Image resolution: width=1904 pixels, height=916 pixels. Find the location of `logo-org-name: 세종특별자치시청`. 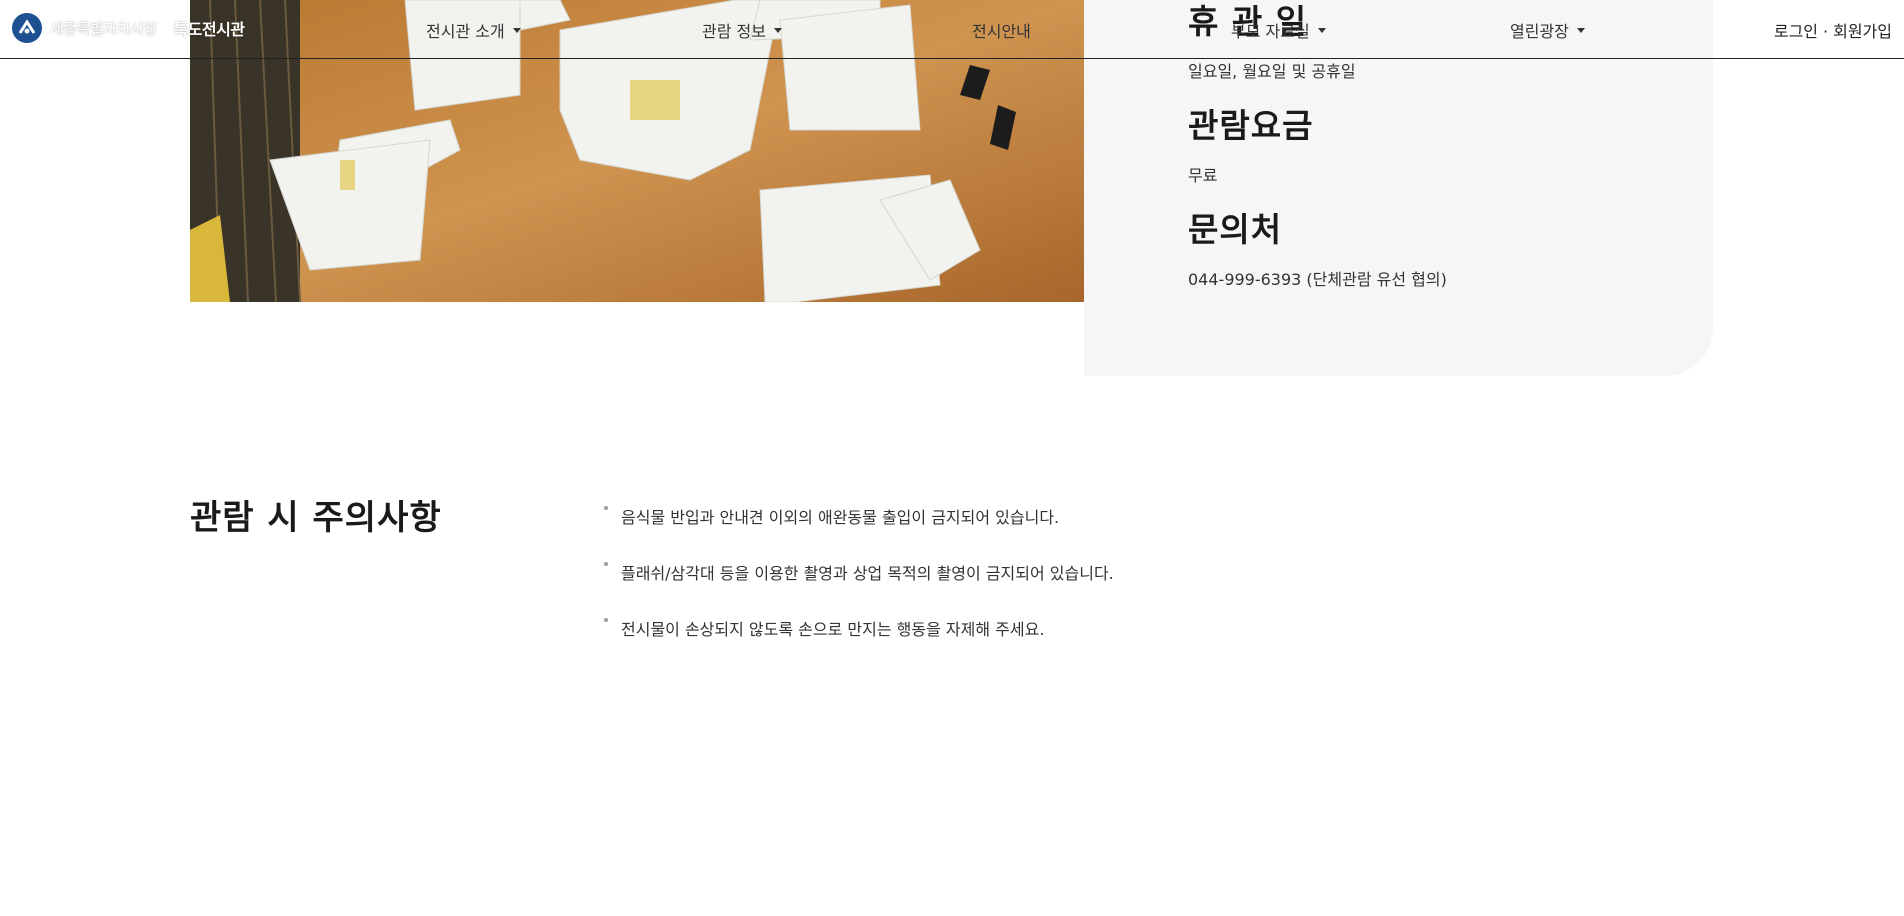

logo-org-name: 세종특별자치시청 is located at coordinates (103, 28).